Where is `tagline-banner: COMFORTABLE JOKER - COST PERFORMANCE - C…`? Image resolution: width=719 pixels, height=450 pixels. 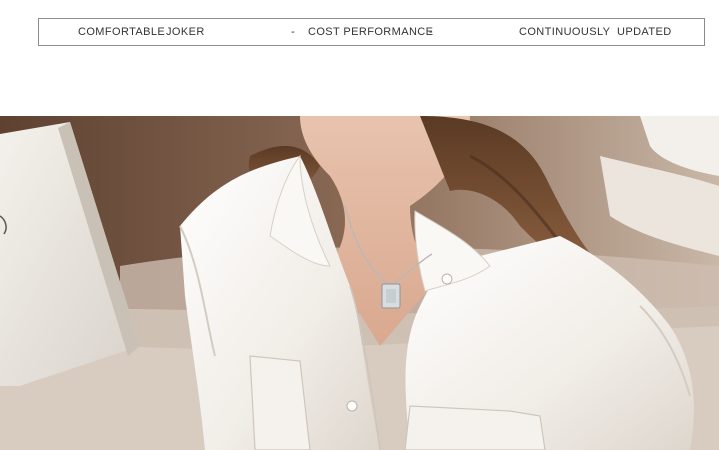 tagline-banner: COMFORTABLE JOKER - COST PERFORMANCE - C… is located at coordinates (371, 32).